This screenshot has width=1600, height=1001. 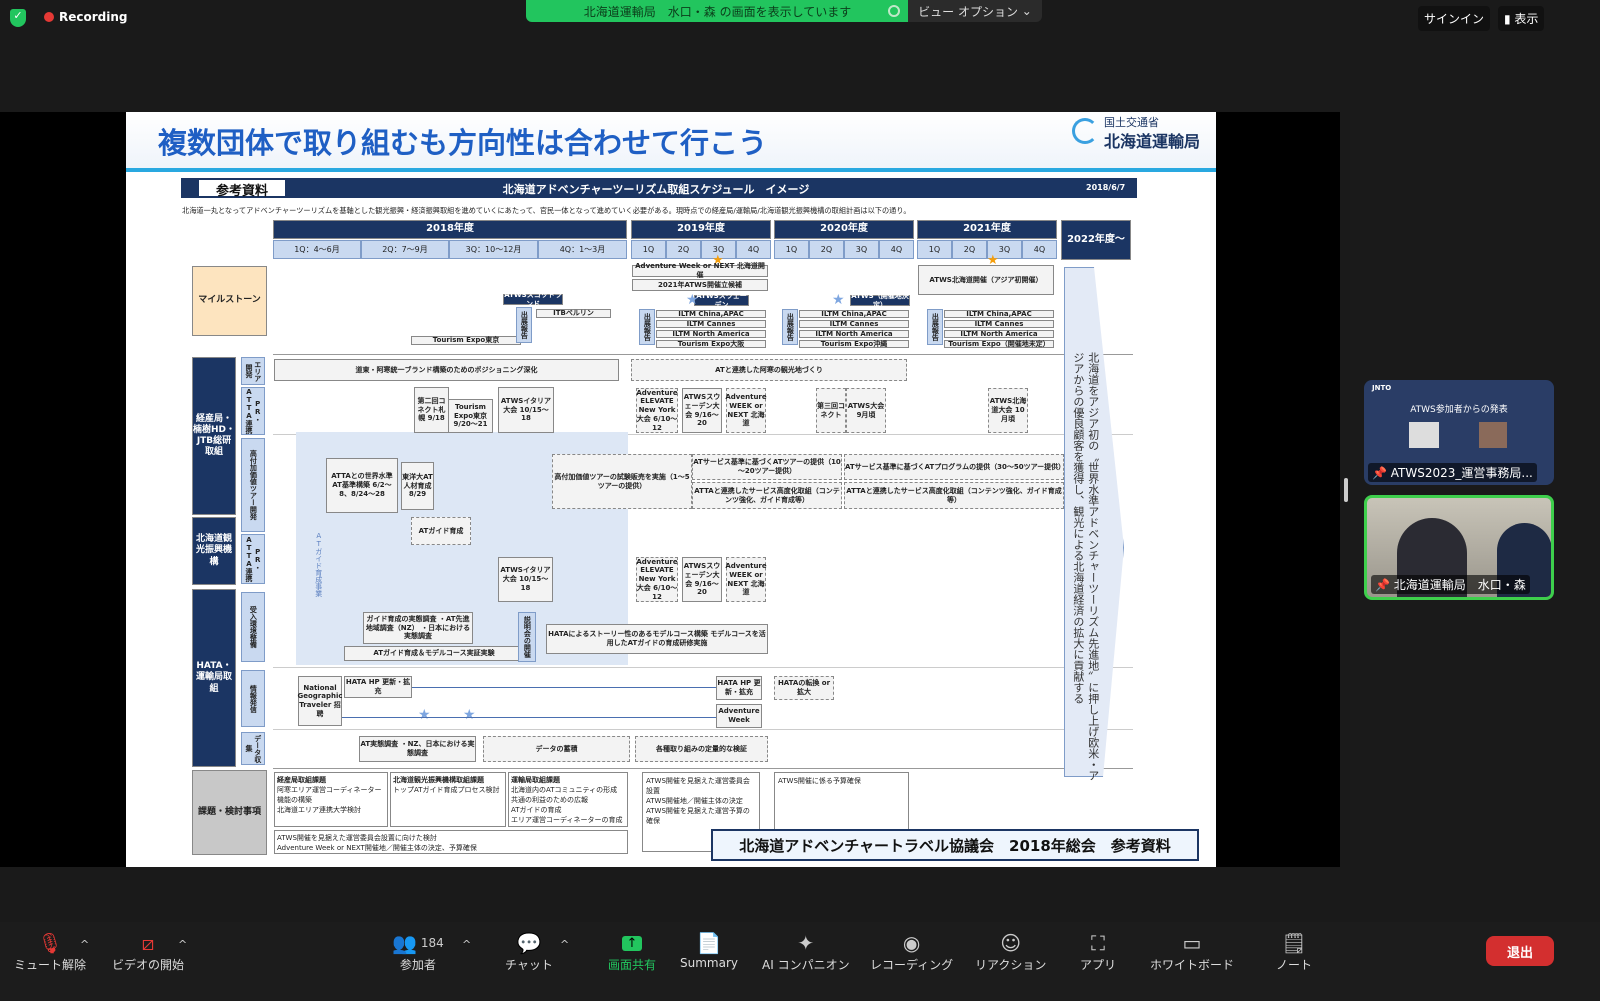 I want to click on start-video-label: ビデオの開始, so click(x=148, y=965).